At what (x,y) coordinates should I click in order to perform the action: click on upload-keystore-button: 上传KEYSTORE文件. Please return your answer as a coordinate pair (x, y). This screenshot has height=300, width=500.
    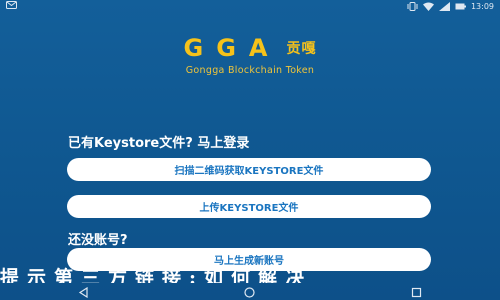
    Looking at the image, I should click on (249, 206).